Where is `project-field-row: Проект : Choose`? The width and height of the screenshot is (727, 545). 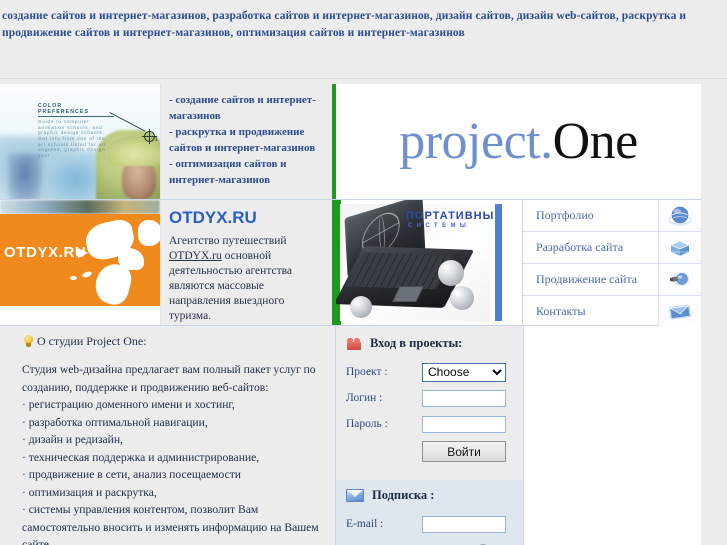
project-field-row: Проект : Choose is located at coordinates (431, 372).